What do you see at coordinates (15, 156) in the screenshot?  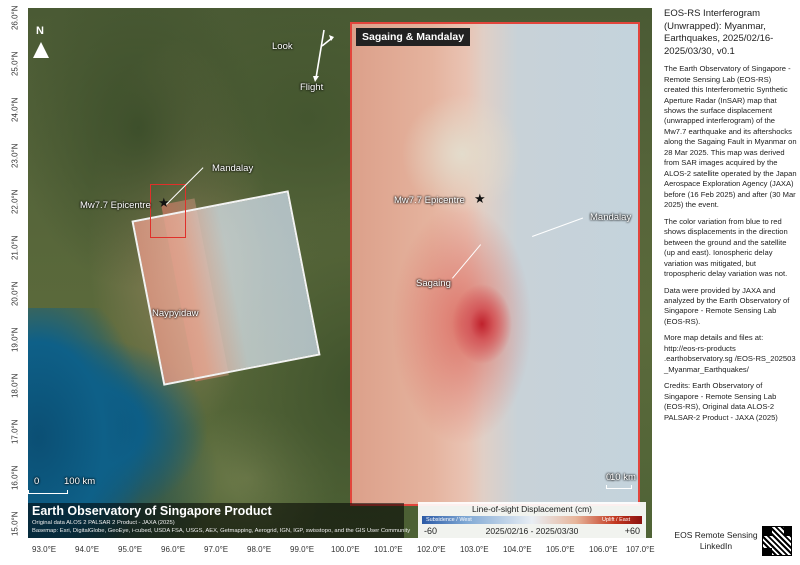 I see `lat-label: 23.0°N` at bounding box center [15, 156].